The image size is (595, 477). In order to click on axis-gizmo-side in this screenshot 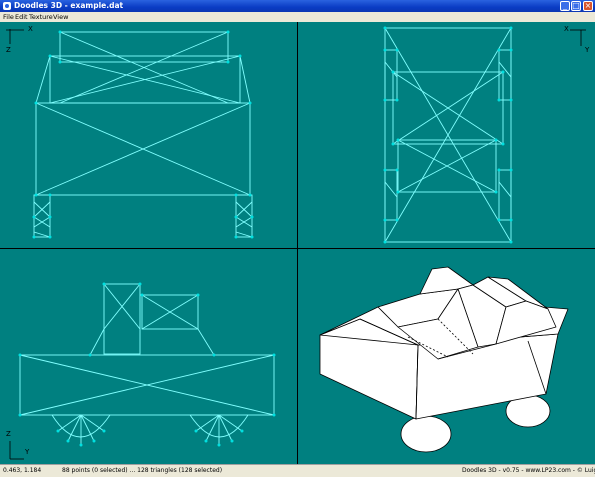, I will do `click(578, 37)`.